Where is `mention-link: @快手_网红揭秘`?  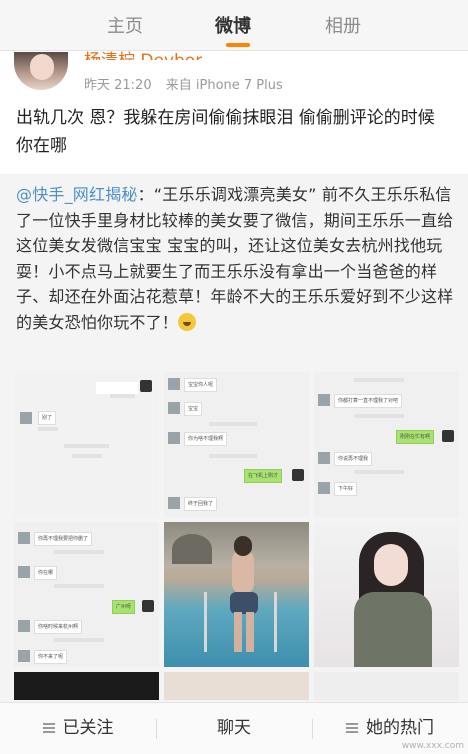
mention-link: @快手_网红揭秘 is located at coordinates (77, 194).